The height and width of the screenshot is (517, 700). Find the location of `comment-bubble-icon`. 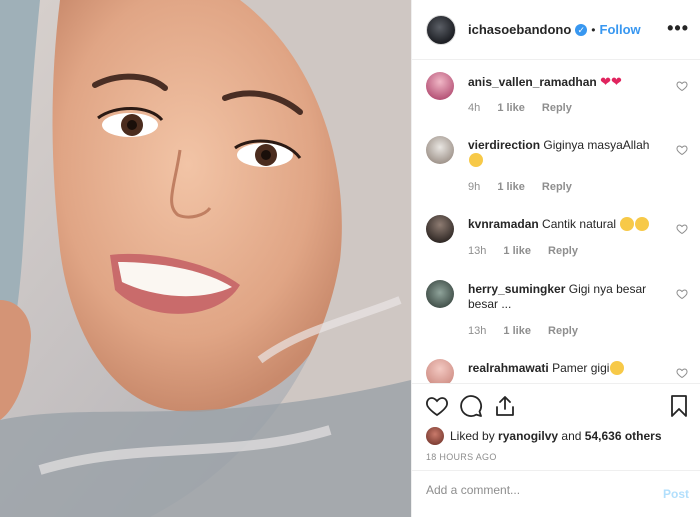

comment-bubble-icon is located at coordinates (471, 406).